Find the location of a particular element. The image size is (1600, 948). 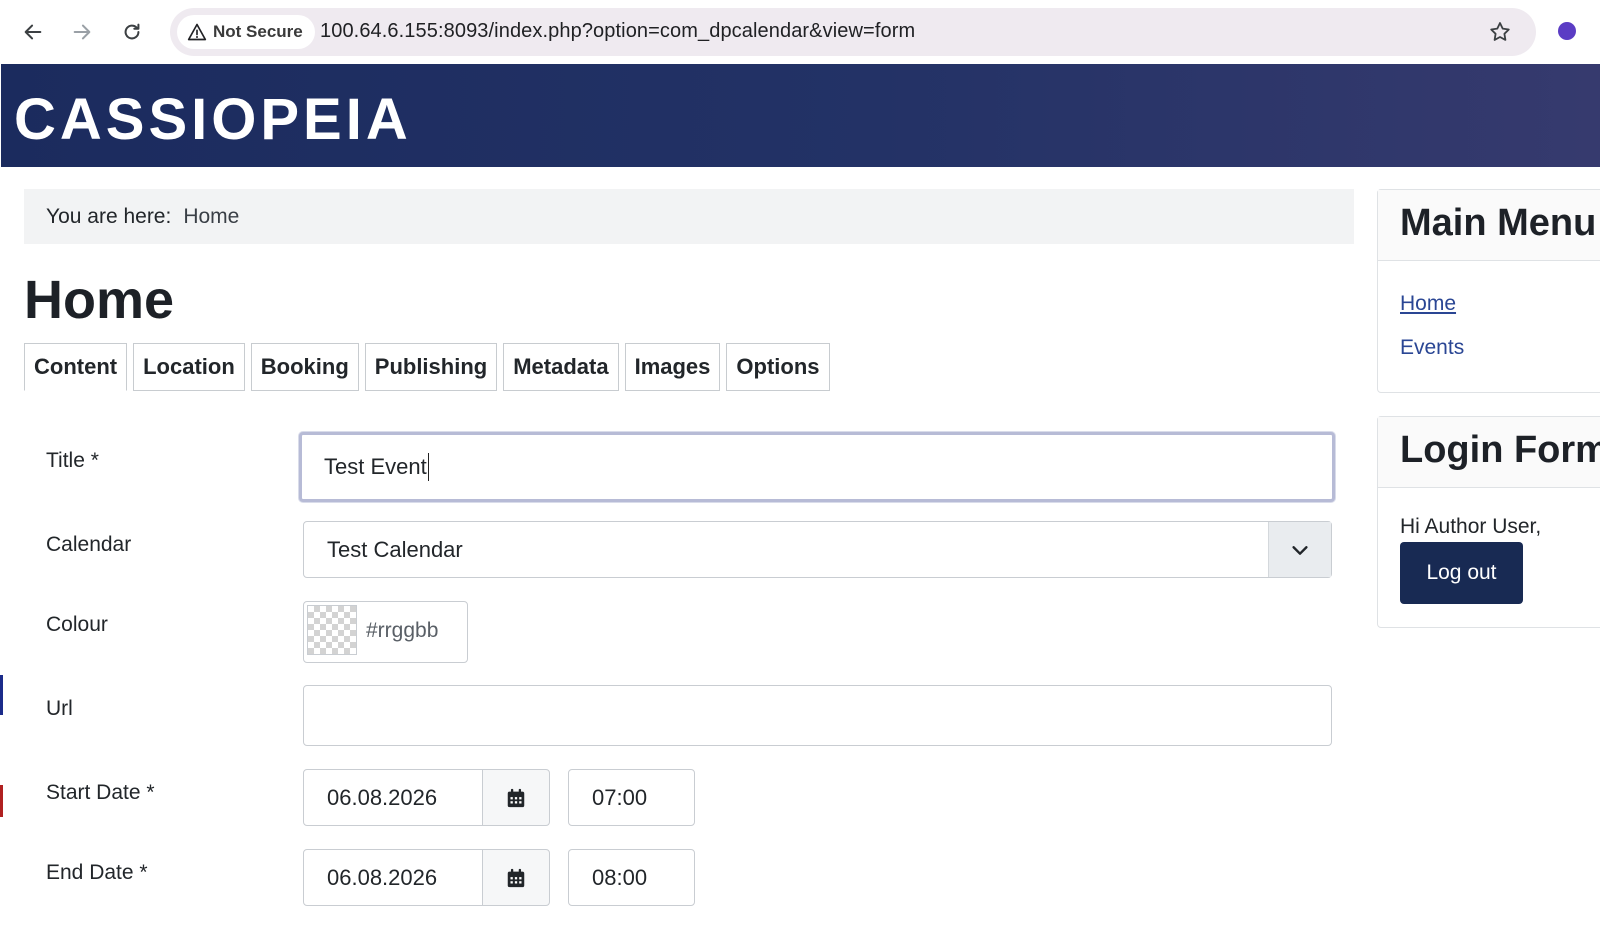

tab-booking: Booking is located at coordinates (304, 367).